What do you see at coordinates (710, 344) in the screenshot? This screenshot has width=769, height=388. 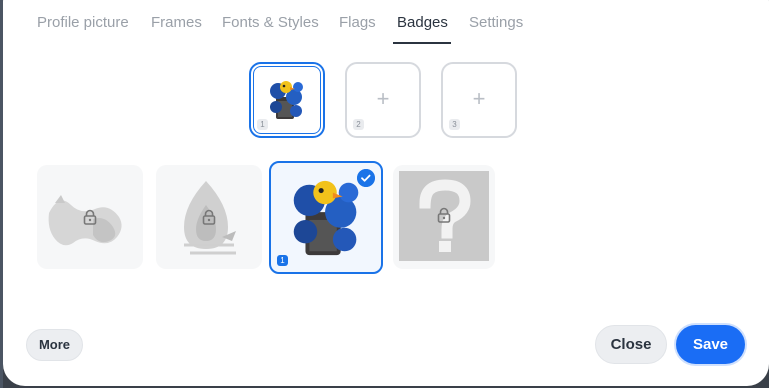 I see `save-button: Save` at bounding box center [710, 344].